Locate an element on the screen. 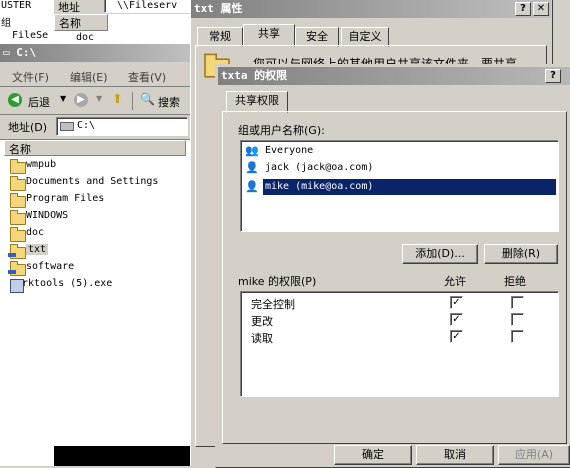  list-item: software is located at coordinates (95, 268).